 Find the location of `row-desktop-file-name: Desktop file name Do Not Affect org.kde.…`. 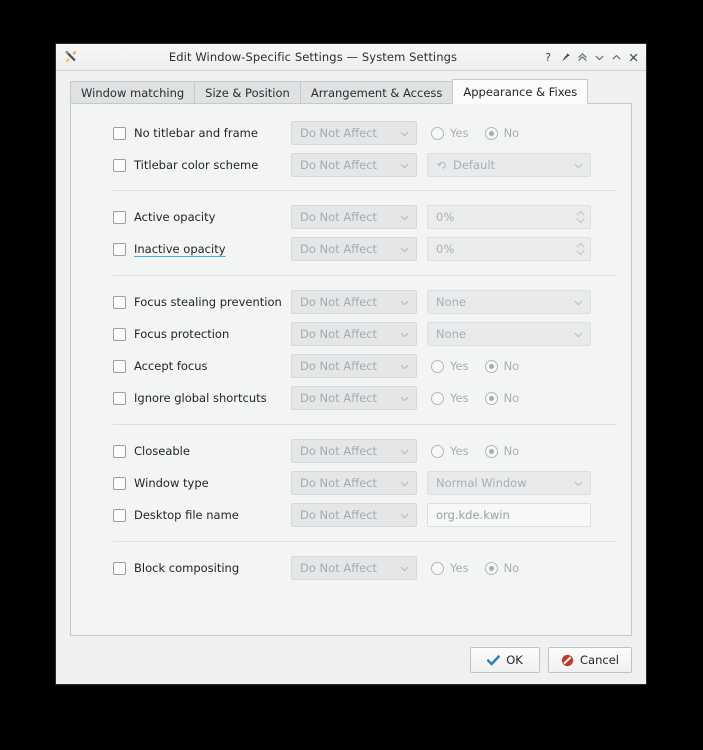

row-desktop-file-name: Desktop file name Do Not Affect org.kde.… is located at coordinates (351, 515).